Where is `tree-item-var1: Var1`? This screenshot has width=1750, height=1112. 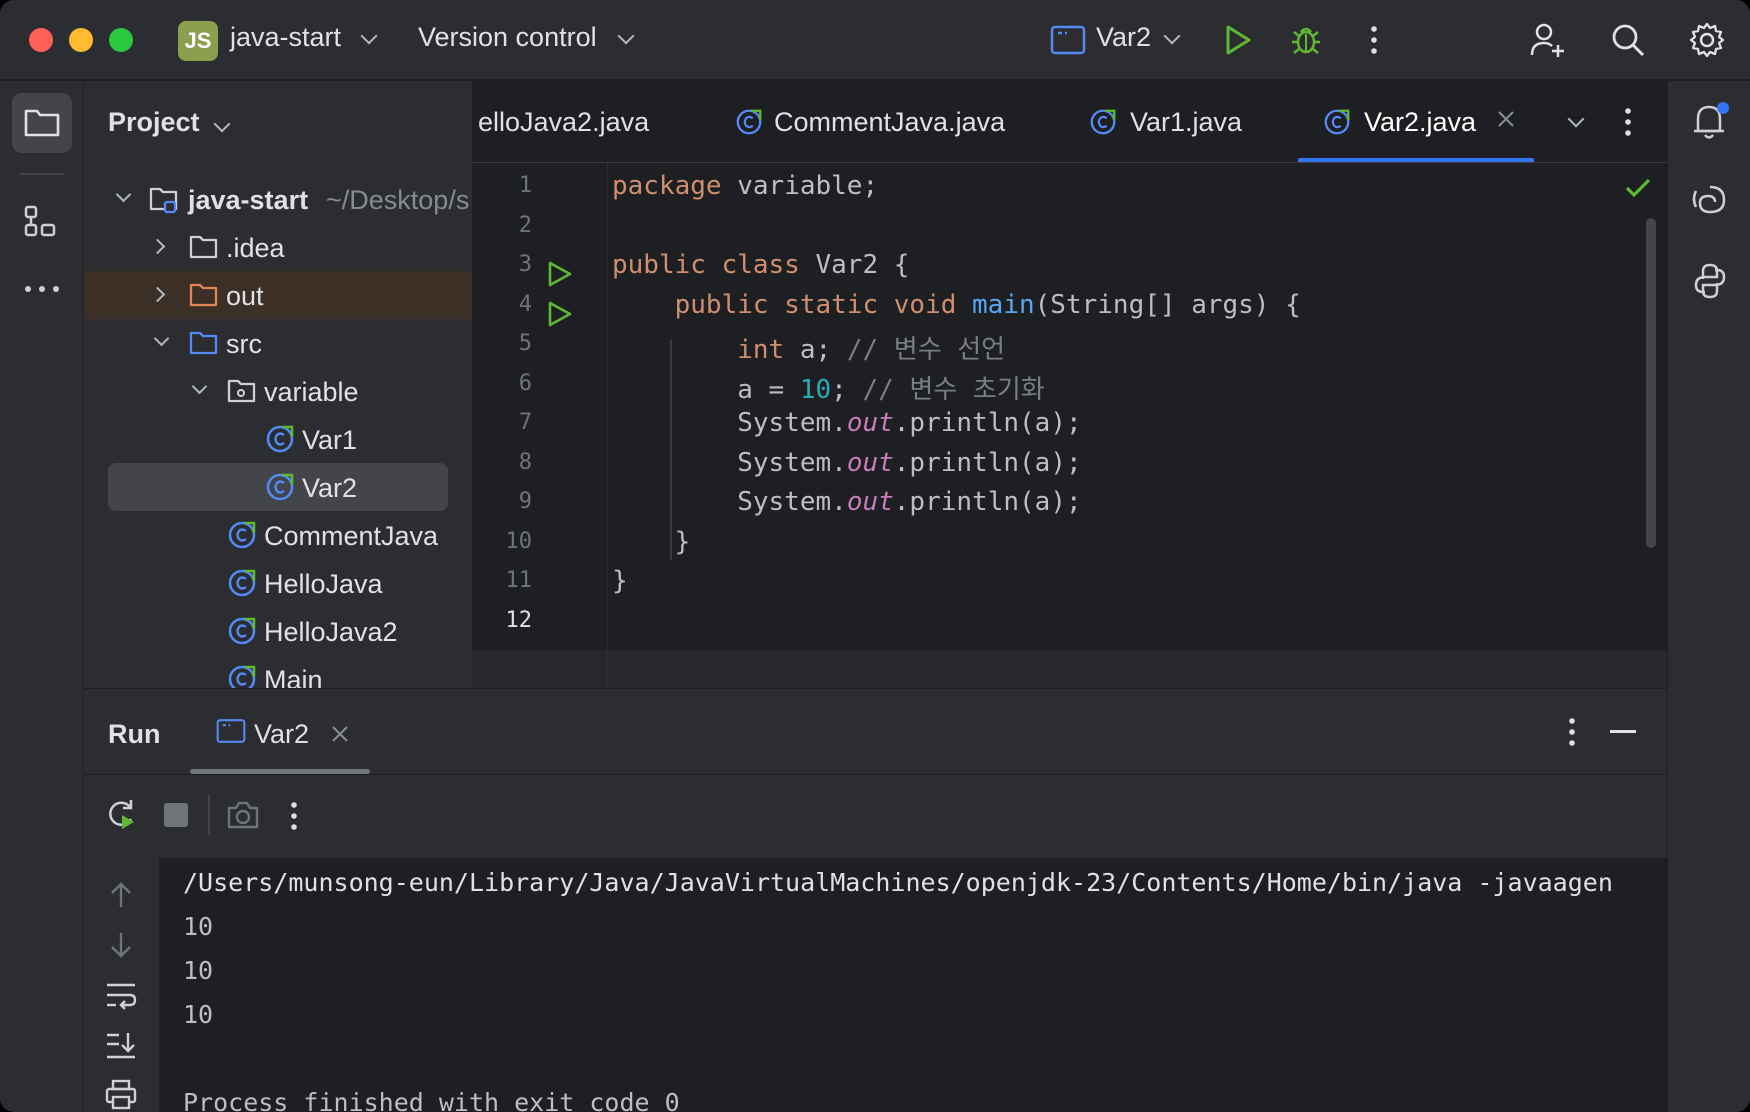 tree-item-var1: Var1 is located at coordinates (278, 439).